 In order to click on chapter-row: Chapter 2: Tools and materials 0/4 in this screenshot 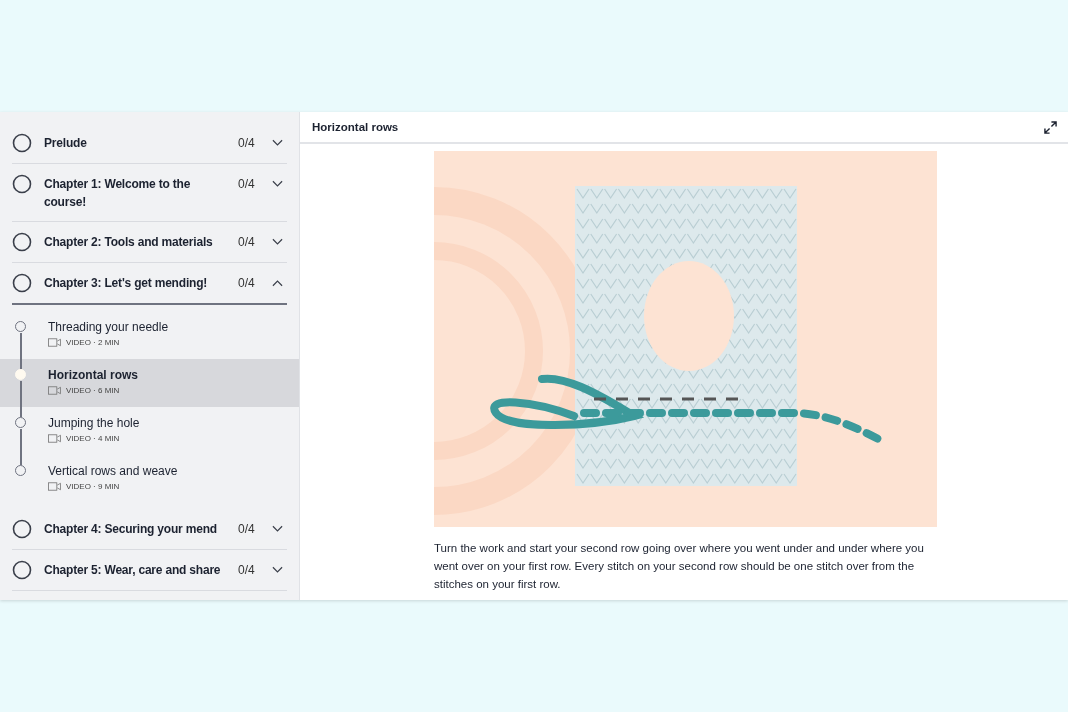, I will do `click(149, 242)`.